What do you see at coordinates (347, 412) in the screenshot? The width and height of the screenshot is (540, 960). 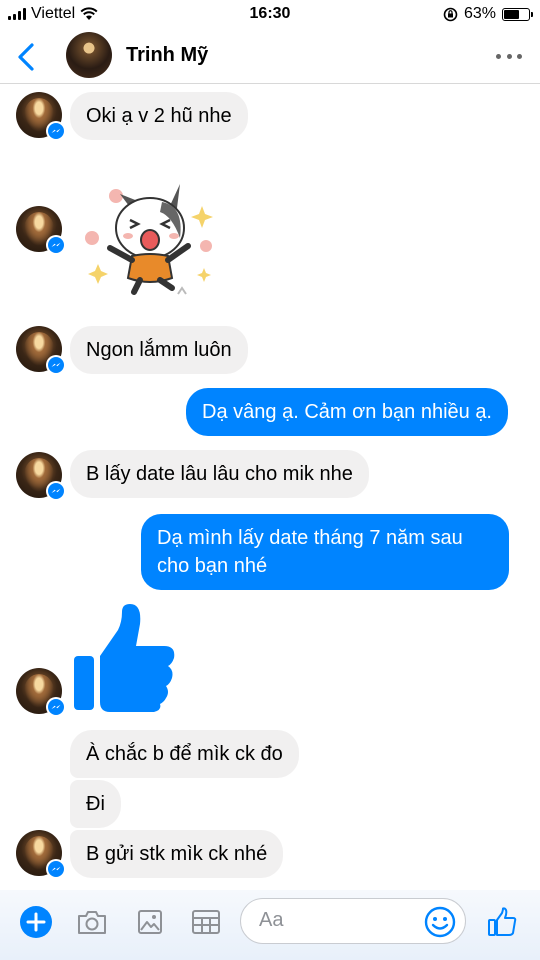 I see `outgoing-message: Dạ vâng ạ. Cảm ơn bạn nhiều ạ.` at bounding box center [347, 412].